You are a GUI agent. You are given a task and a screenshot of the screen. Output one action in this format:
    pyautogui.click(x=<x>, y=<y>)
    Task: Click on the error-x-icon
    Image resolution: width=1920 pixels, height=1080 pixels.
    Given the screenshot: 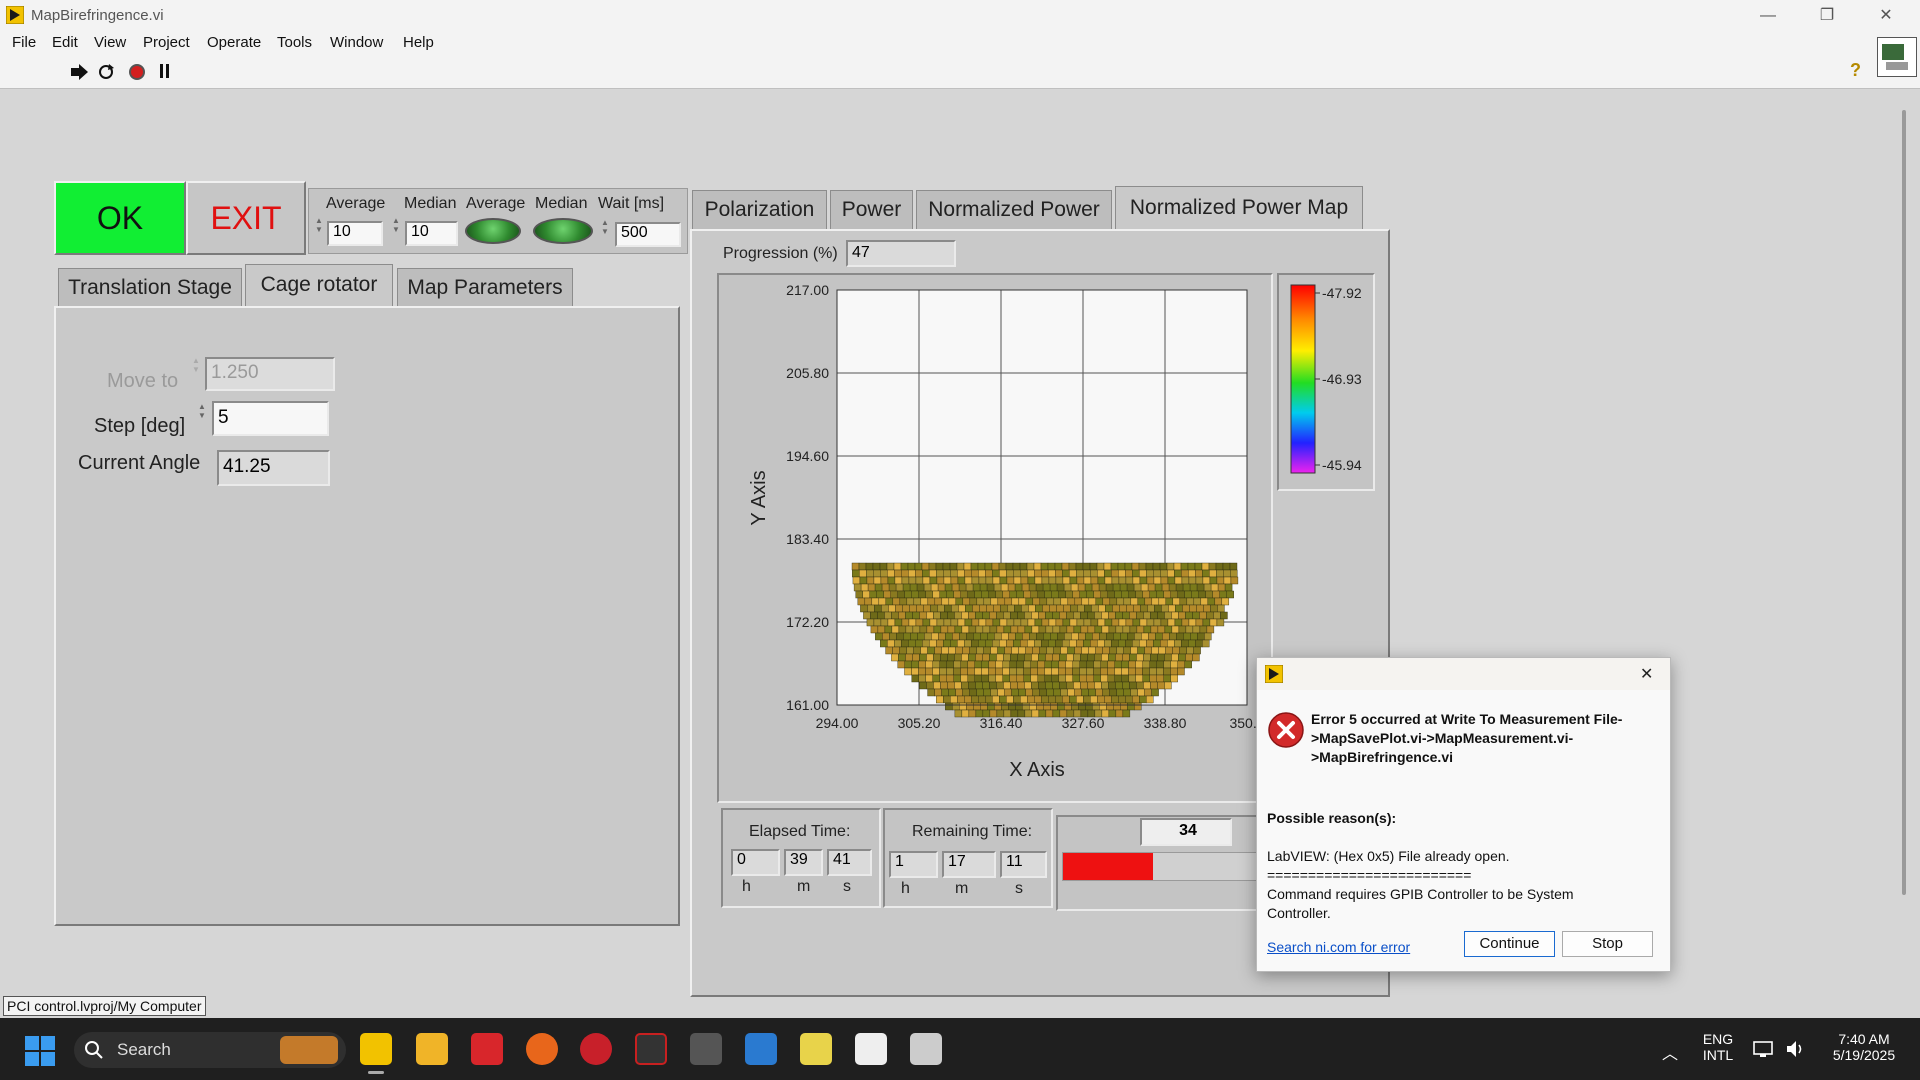 What is the action you would take?
    pyautogui.click(x=1286, y=730)
    